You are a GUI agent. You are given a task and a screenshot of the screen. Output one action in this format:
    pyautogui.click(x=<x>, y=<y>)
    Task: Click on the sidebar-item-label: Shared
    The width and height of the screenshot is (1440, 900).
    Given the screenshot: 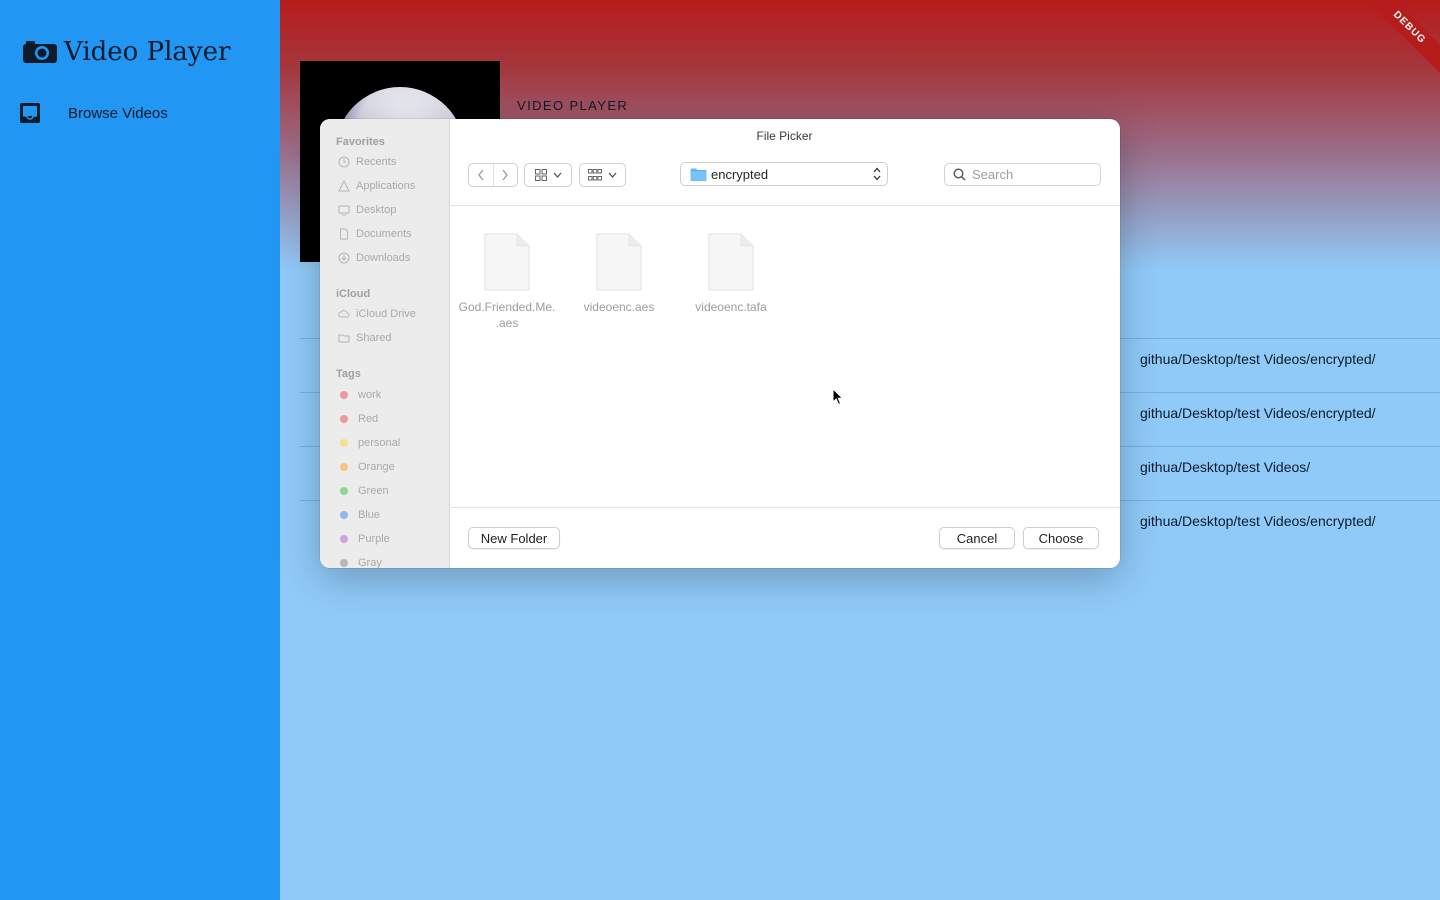 What is the action you would take?
    pyautogui.click(x=374, y=338)
    